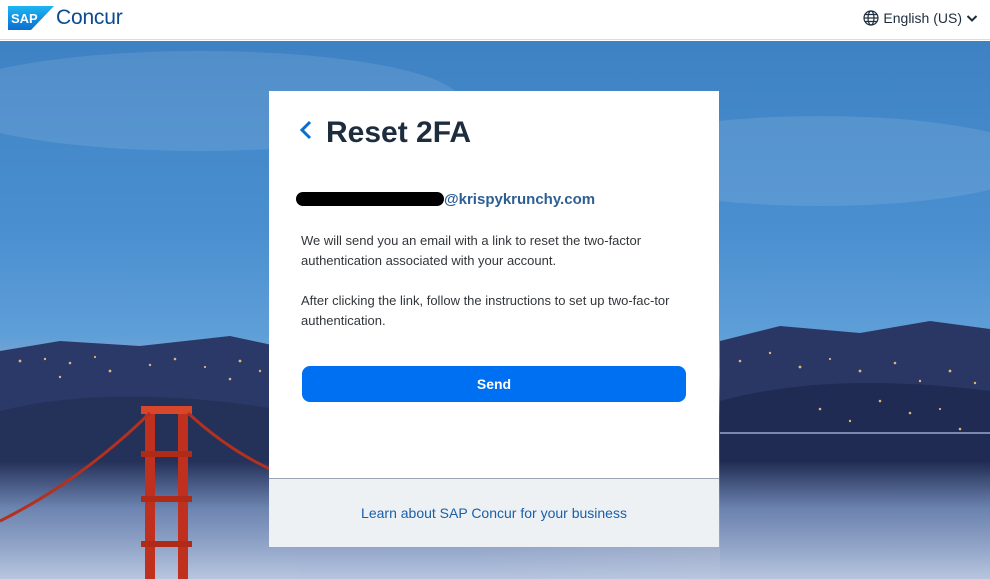  What do you see at coordinates (399, 132) in the screenshot?
I see `page-title: Reset 2FA` at bounding box center [399, 132].